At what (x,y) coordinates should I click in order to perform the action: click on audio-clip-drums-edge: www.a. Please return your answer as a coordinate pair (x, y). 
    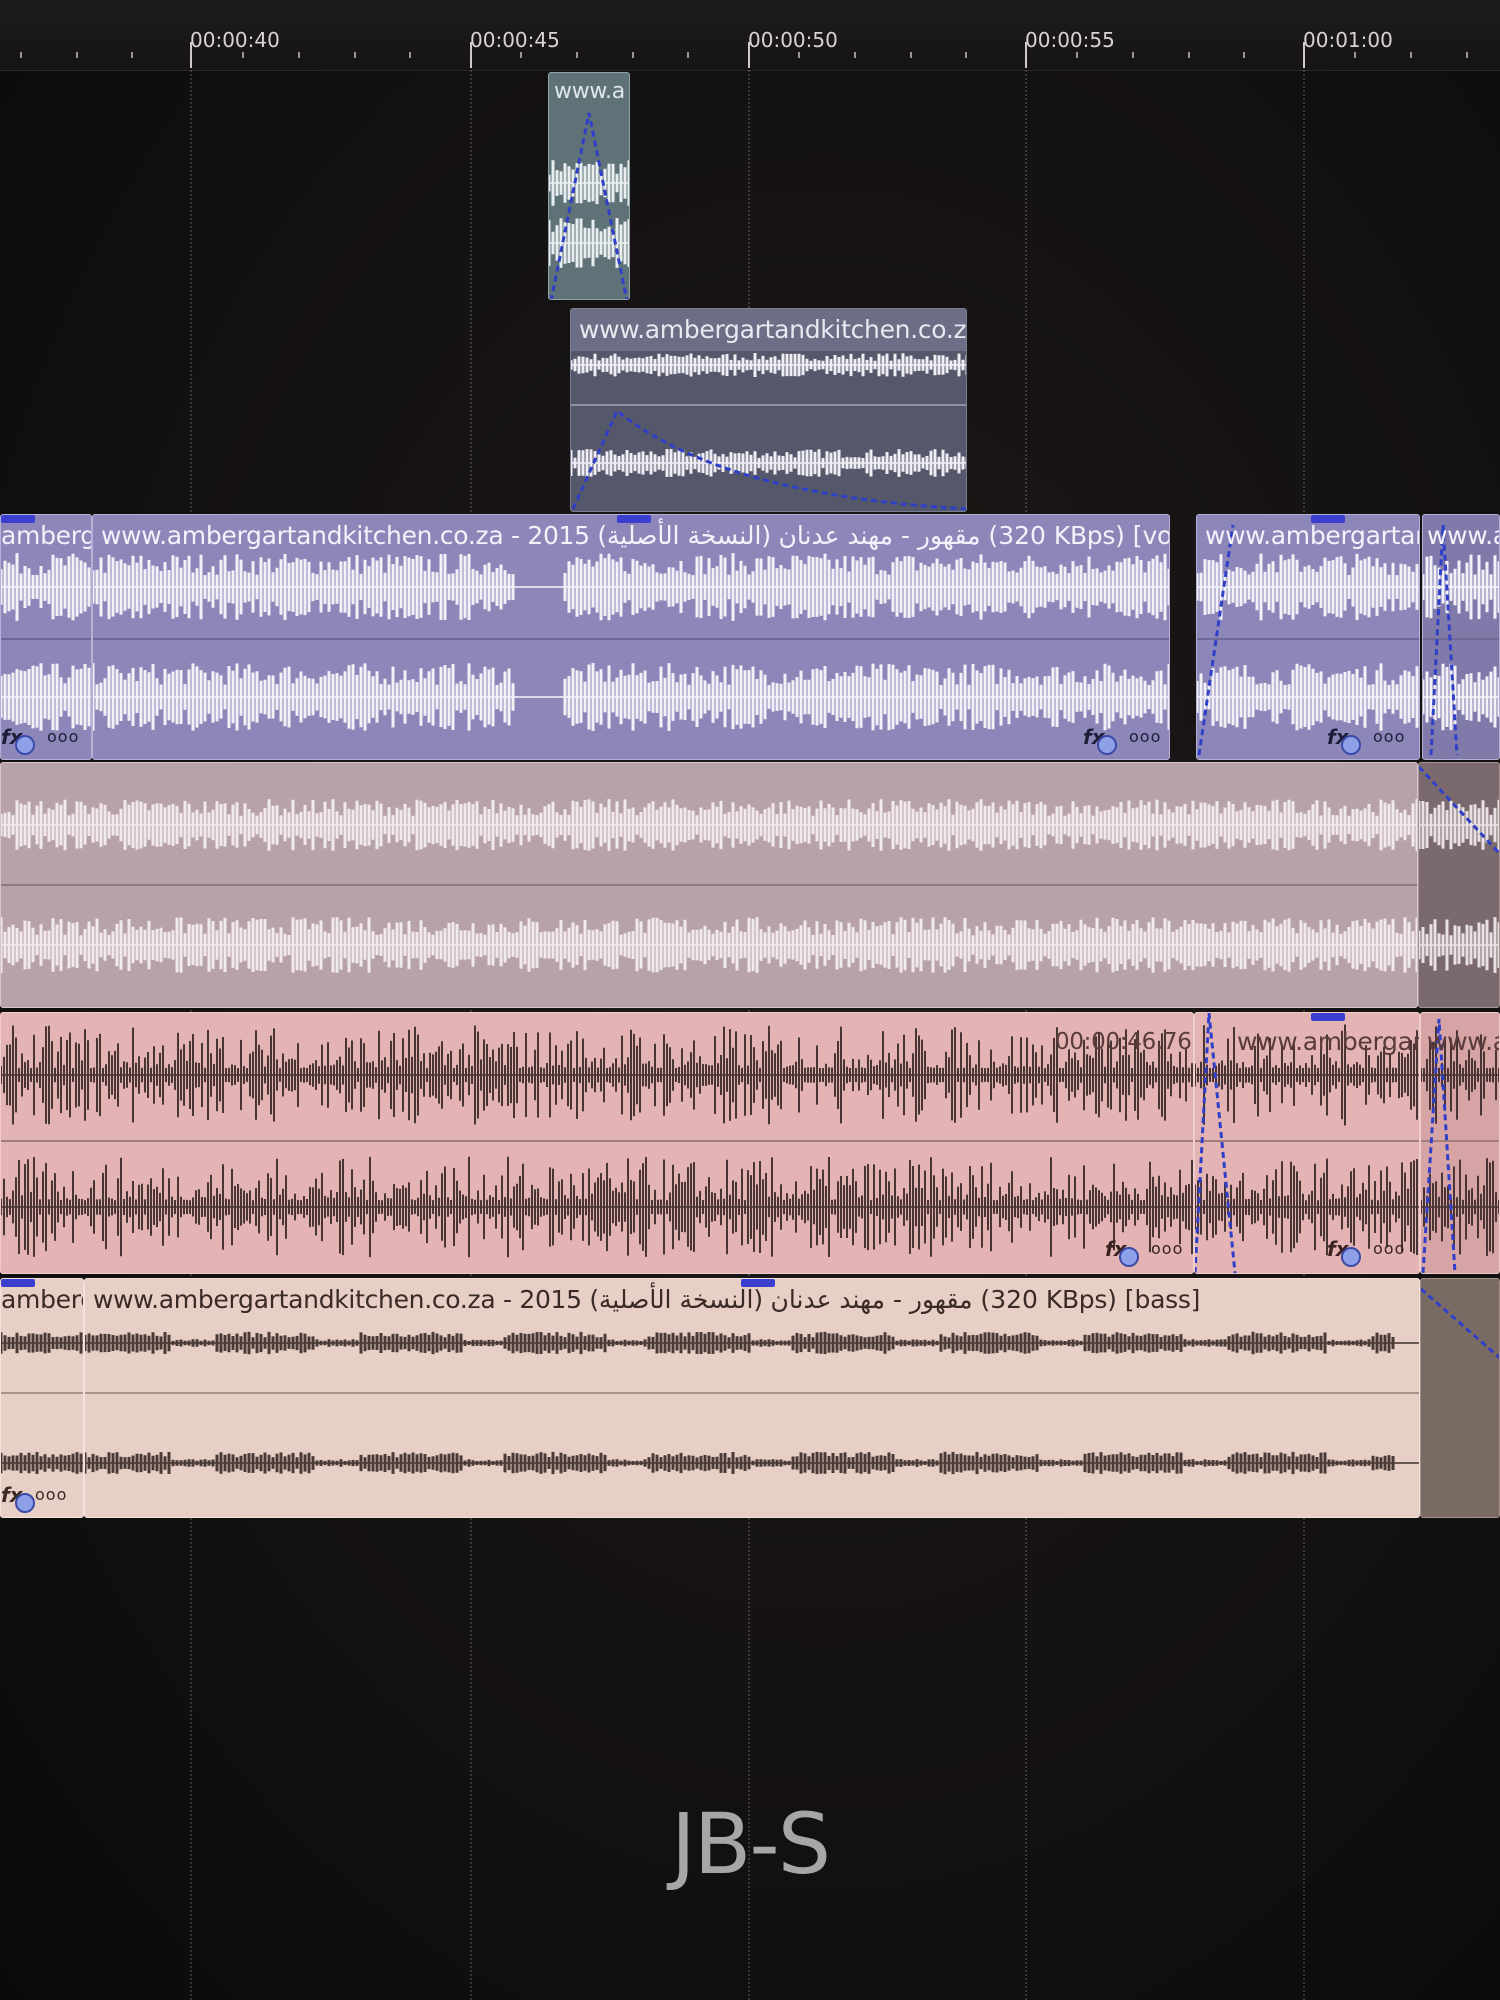
    Looking at the image, I should click on (1460, 1143).